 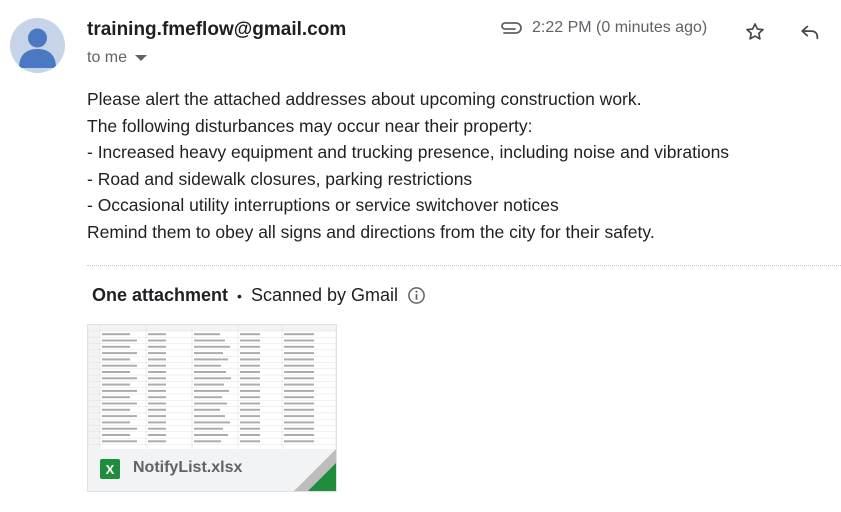 I want to click on sender-avatar, so click(x=37, y=45).